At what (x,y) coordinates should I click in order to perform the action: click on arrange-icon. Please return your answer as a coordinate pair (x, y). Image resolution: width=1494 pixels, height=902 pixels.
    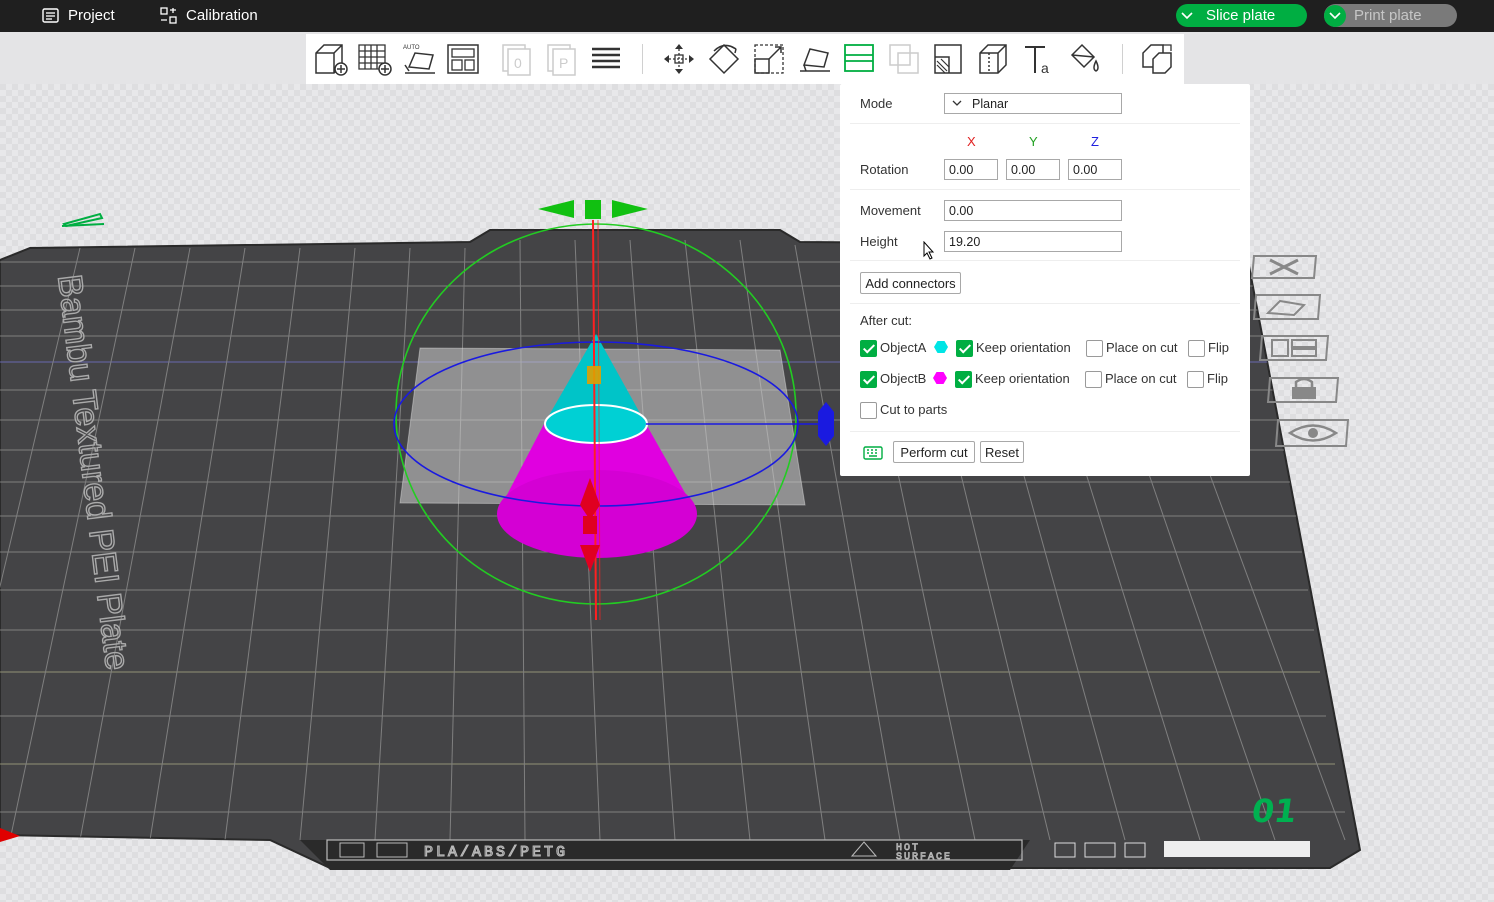
    Looking at the image, I should click on (1294, 348).